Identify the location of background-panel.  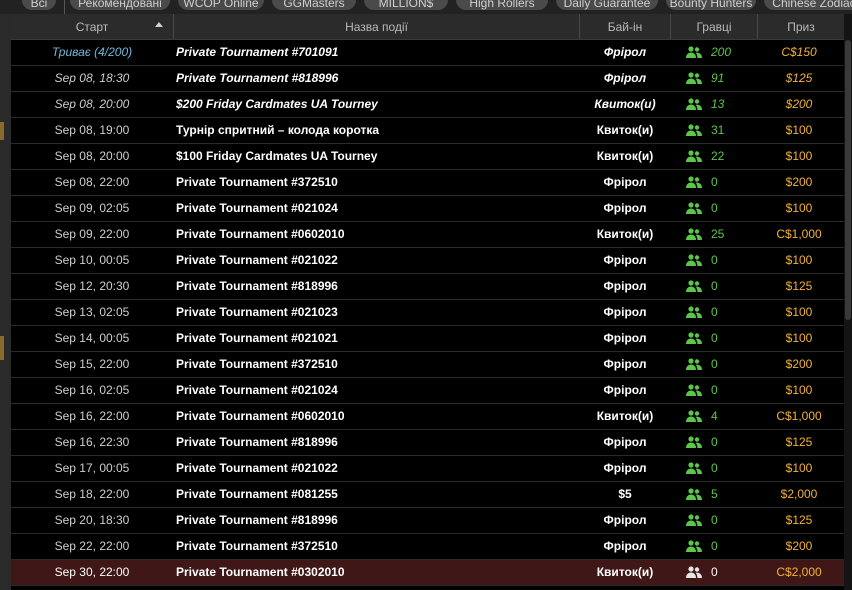
(5, 302).